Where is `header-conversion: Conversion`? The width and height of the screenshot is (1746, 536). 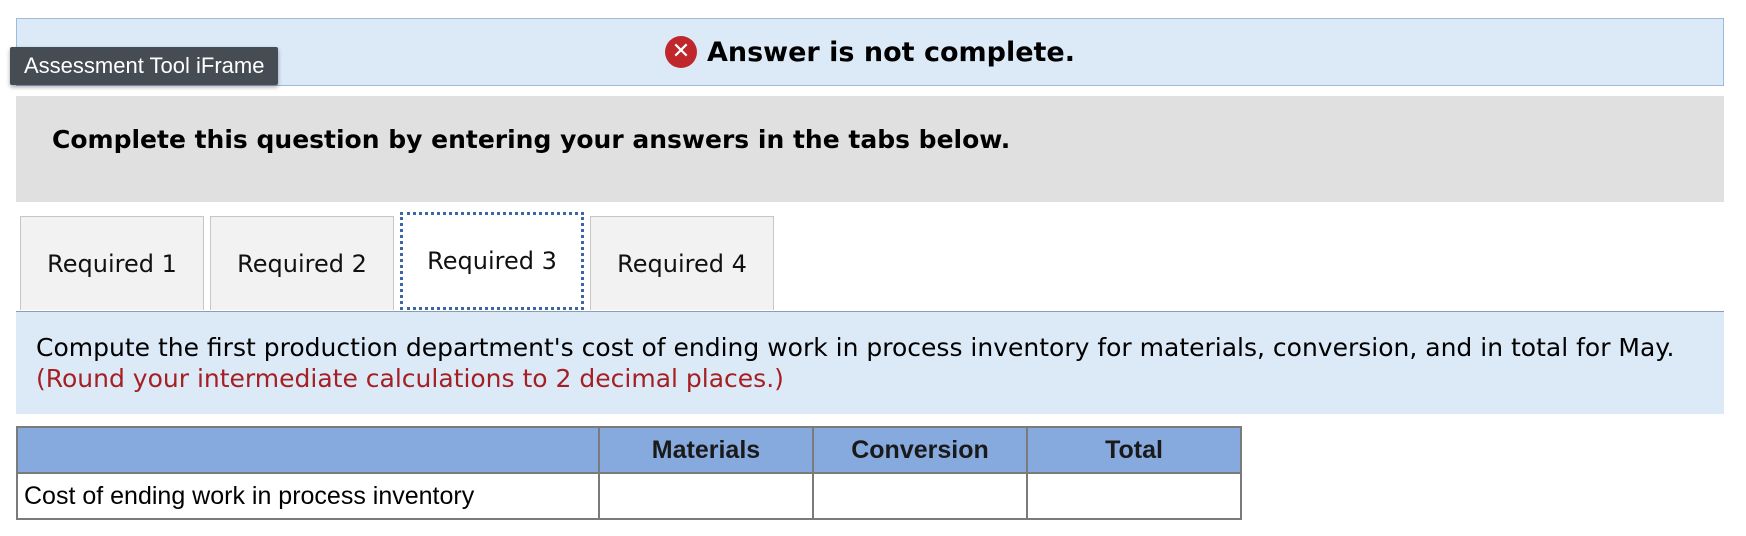
header-conversion: Conversion is located at coordinates (920, 450).